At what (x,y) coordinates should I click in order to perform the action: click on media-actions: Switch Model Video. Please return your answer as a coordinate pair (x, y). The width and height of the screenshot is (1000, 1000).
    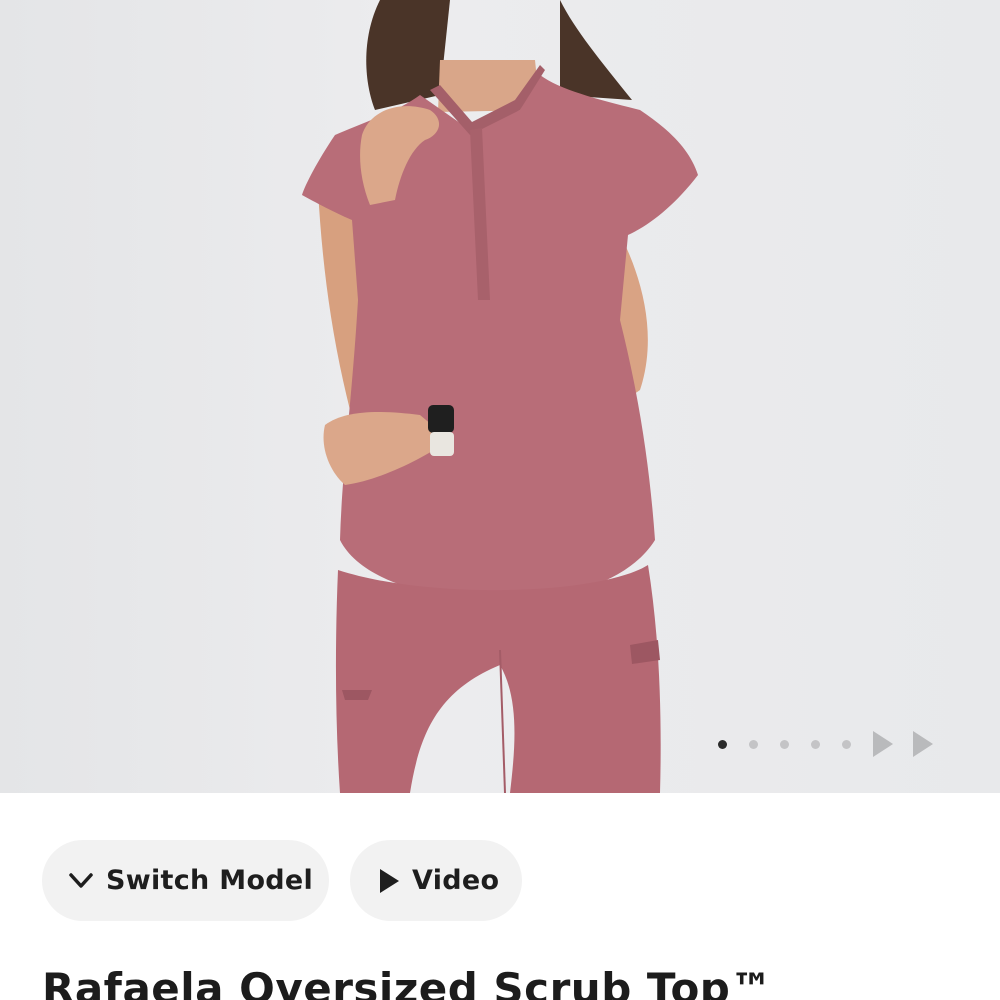
    Looking at the image, I should click on (282, 880).